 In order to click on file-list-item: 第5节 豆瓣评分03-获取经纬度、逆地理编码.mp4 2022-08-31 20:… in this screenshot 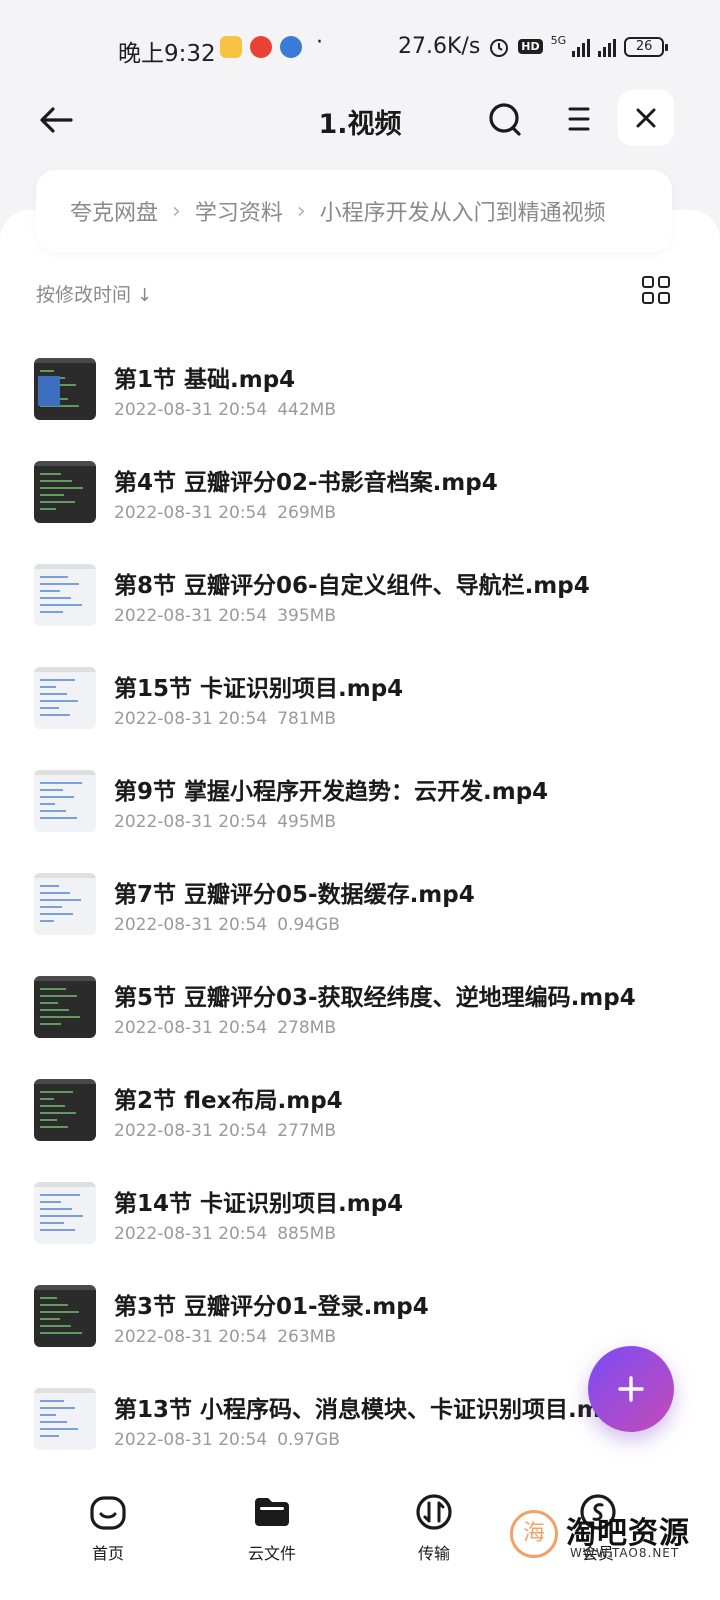, I will do `click(360, 999)`.